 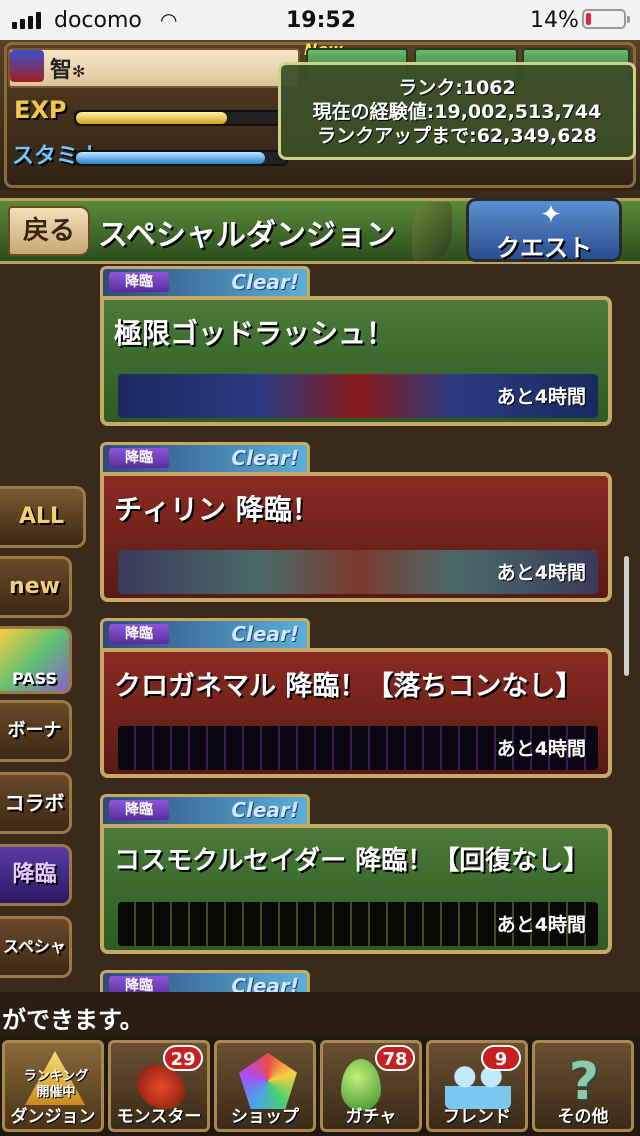 What do you see at coordinates (36, 803) in the screenshot?
I see `tab-collab: コラボ` at bounding box center [36, 803].